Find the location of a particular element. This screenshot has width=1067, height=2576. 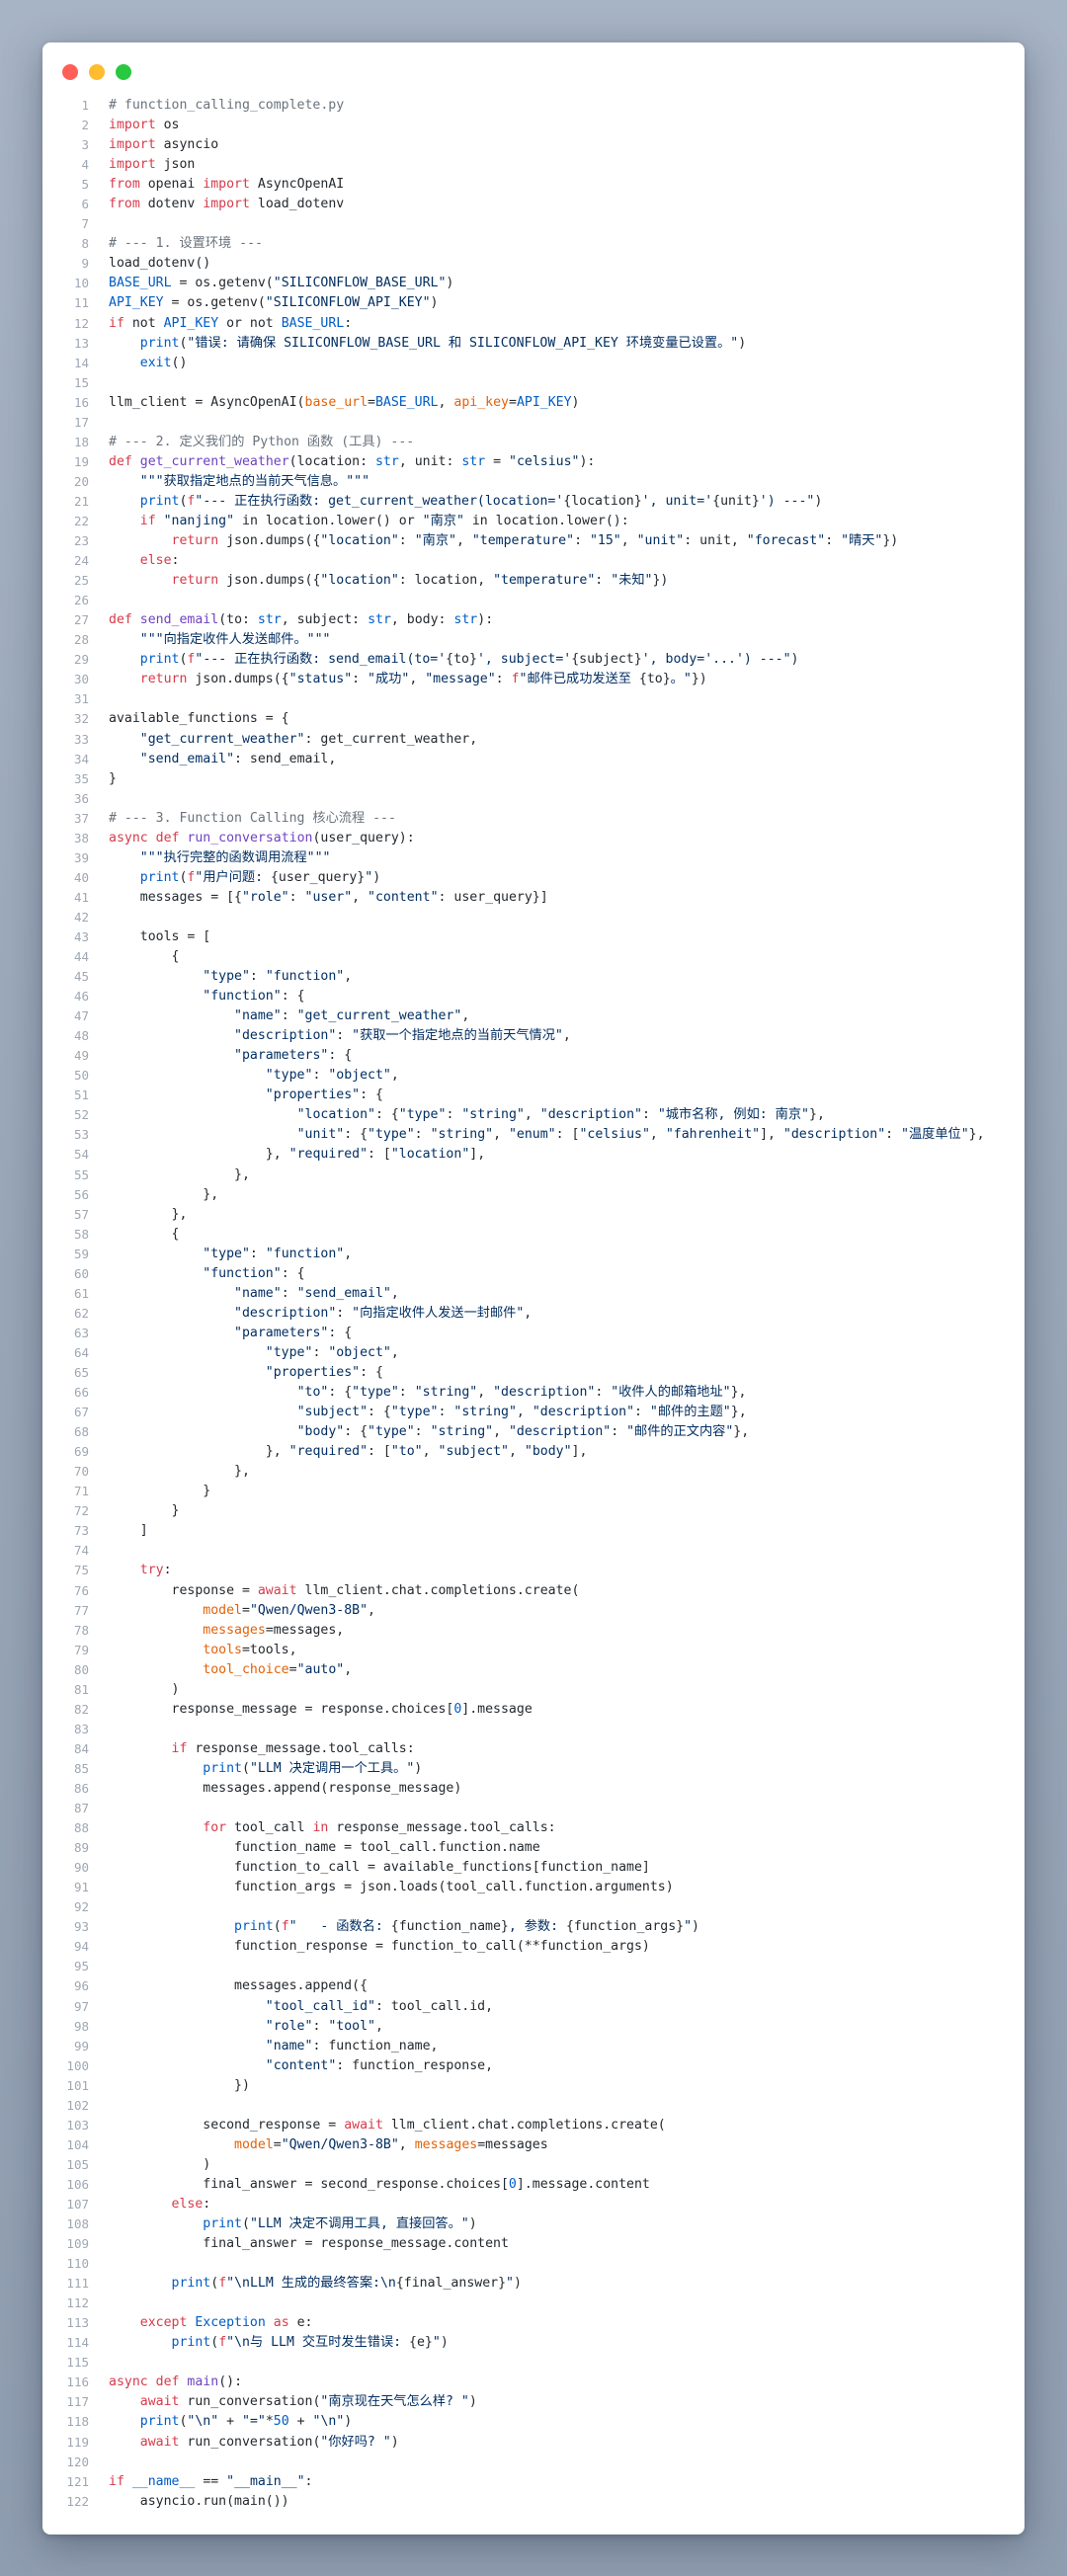

line-number: 110 is located at coordinates (77, 2264).